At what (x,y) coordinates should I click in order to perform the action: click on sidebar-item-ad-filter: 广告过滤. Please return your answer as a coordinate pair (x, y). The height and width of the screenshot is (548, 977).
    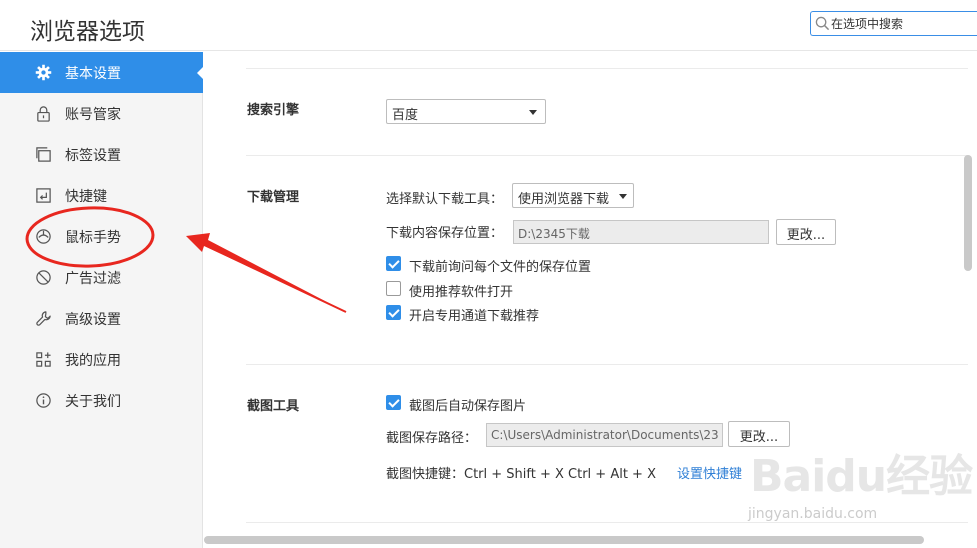
    Looking at the image, I should click on (101, 277).